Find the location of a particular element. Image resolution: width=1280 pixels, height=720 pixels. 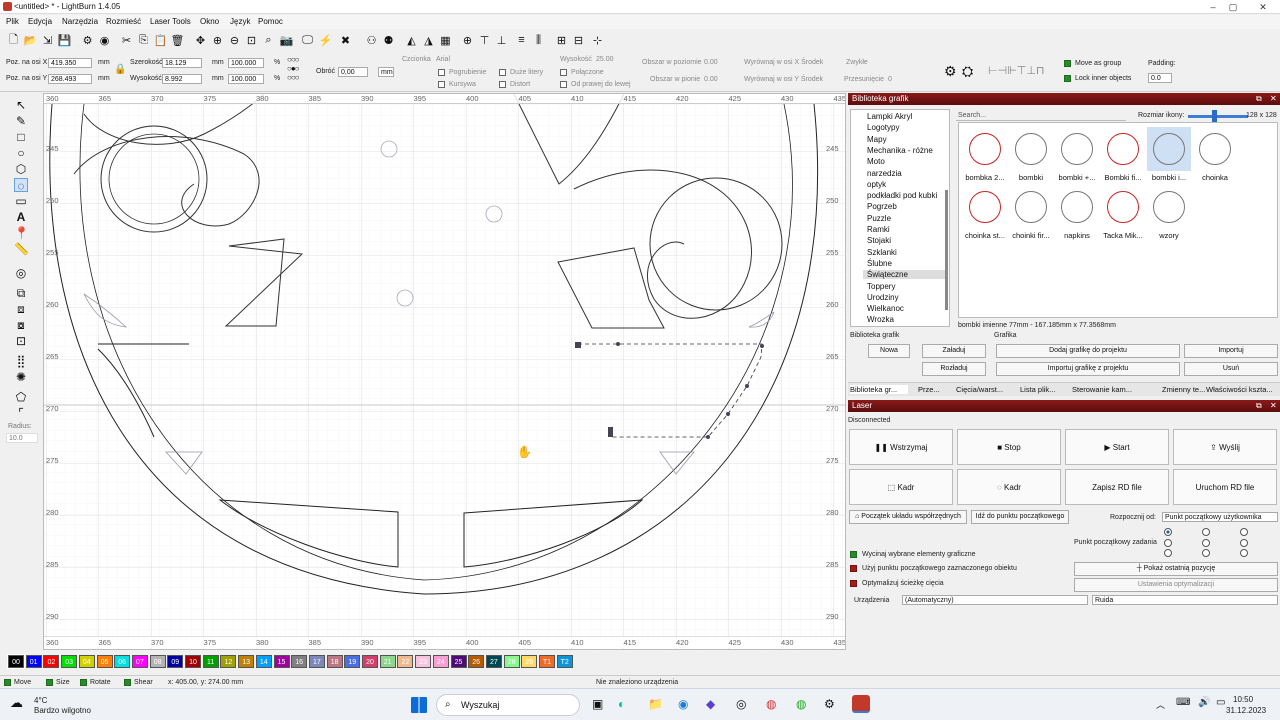

group-icon: ⚇ is located at coordinates (371, 40).